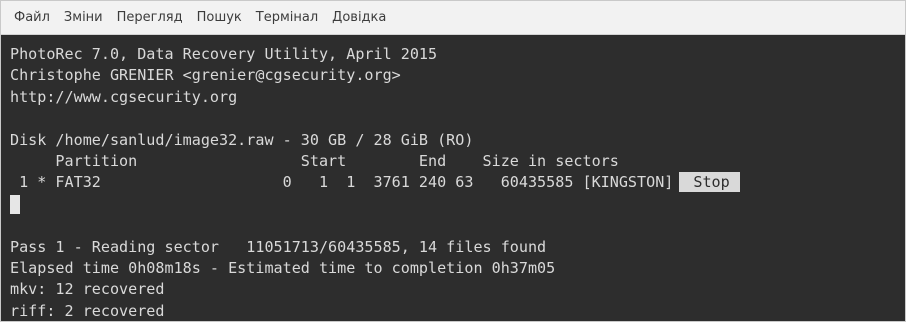  I want to click on partition-columns-header: Partition Start End Size in sectors, so click(314, 160).